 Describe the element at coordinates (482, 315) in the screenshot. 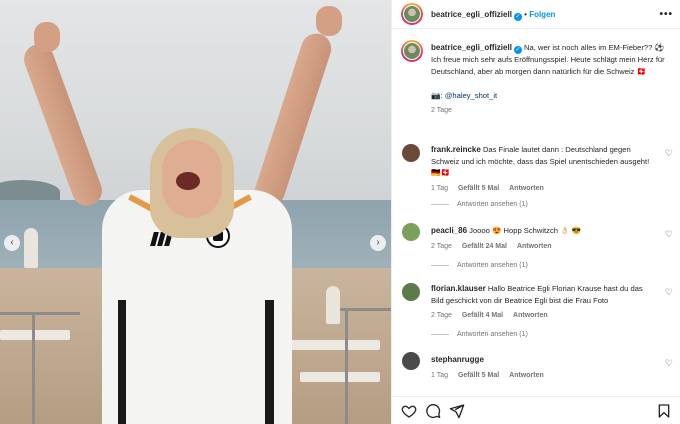

I see `comment-likes: Gefällt 4 Mal` at that location.